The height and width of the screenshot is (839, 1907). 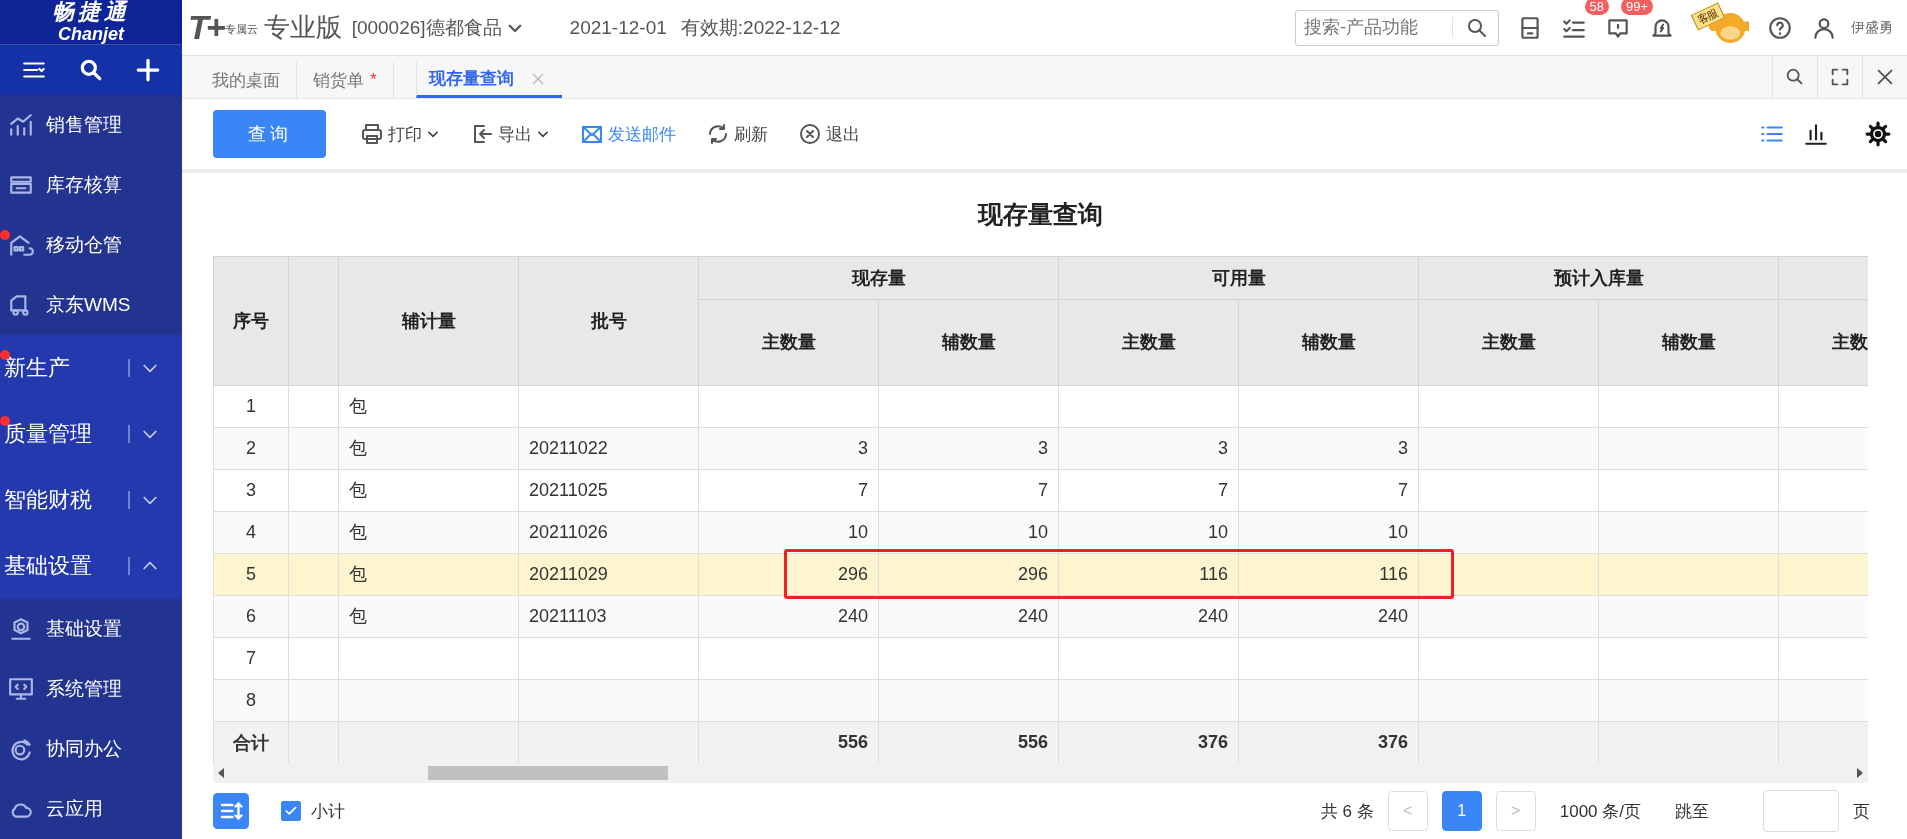 What do you see at coordinates (1238, 278) in the screenshot?
I see `column-group-header: 可用量` at bounding box center [1238, 278].